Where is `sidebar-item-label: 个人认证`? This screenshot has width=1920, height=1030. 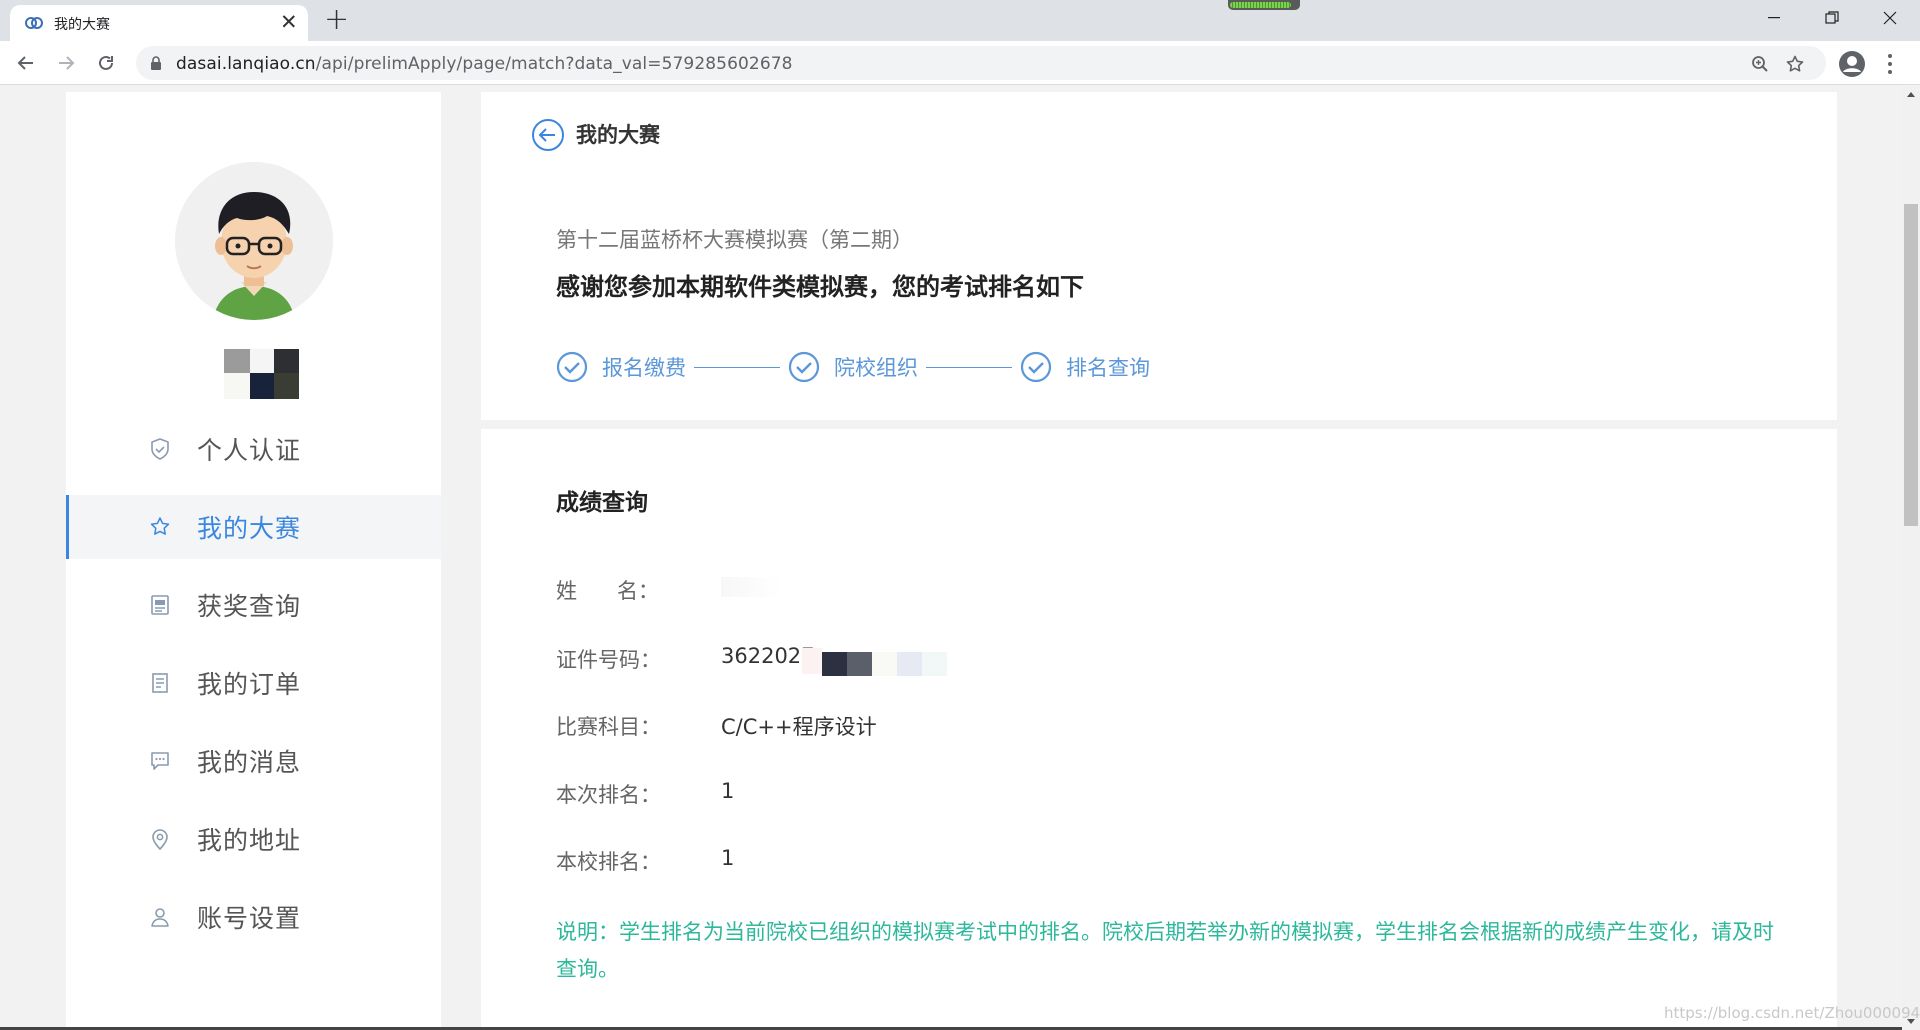 sidebar-item-label: 个人认证 is located at coordinates (249, 450).